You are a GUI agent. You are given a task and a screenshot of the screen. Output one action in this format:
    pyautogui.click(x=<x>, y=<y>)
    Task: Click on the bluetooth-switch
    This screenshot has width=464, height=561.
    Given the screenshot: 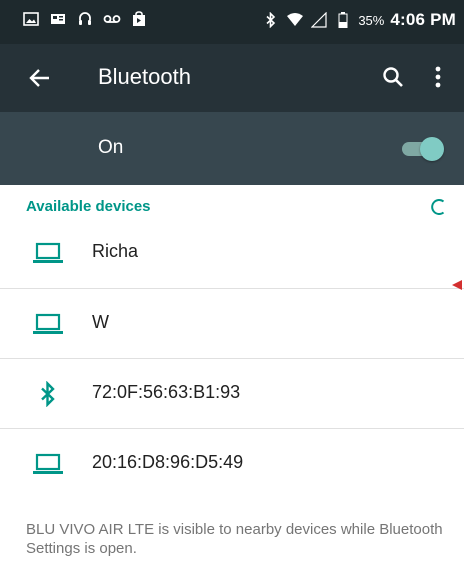 What is the action you would take?
    pyautogui.click(x=421, y=149)
    